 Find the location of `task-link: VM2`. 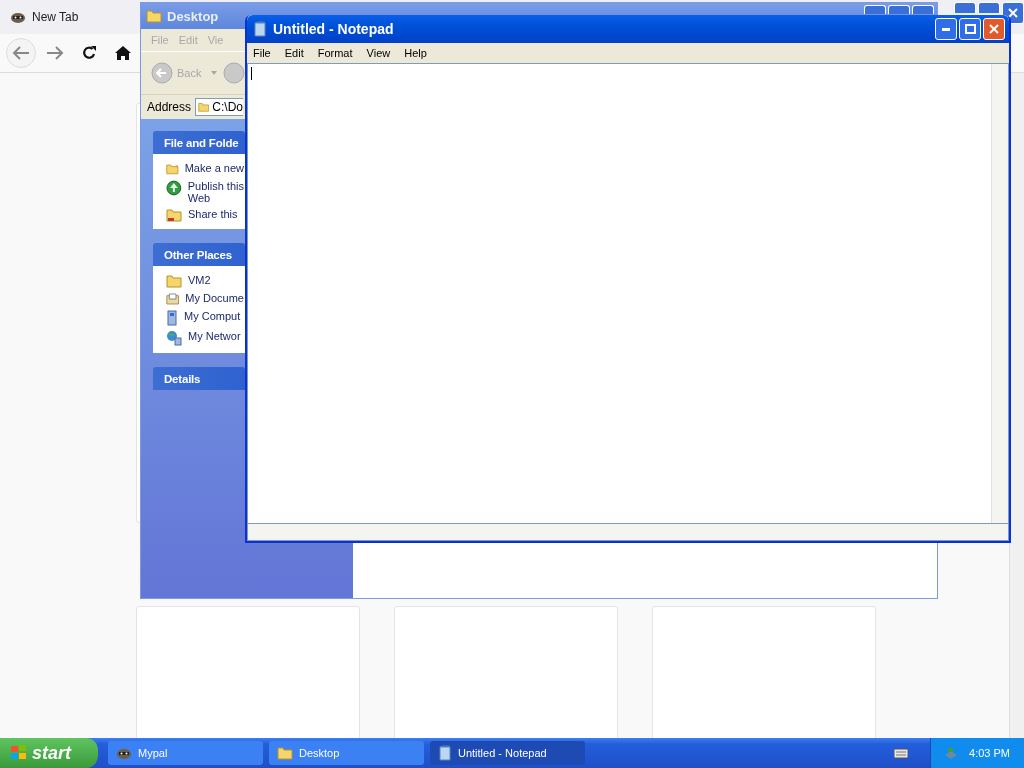

task-link: VM2 is located at coordinates (205, 281).